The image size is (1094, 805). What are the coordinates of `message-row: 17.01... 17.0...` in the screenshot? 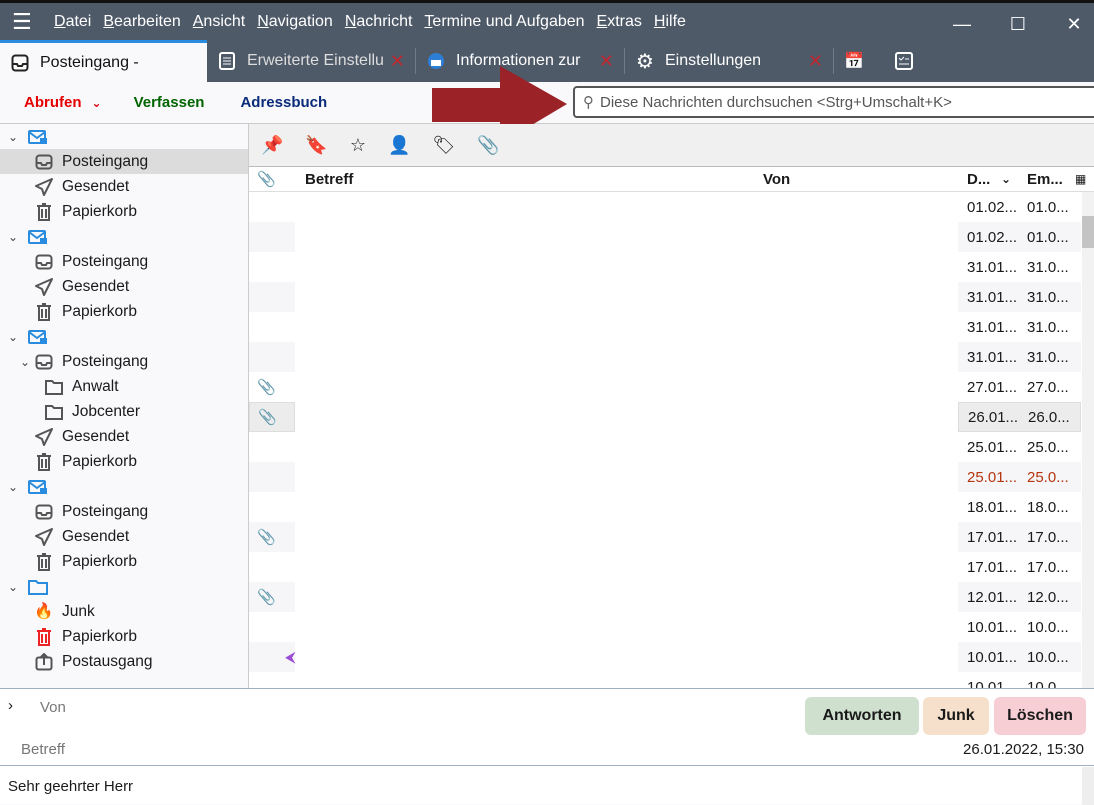 It's located at (671, 567).